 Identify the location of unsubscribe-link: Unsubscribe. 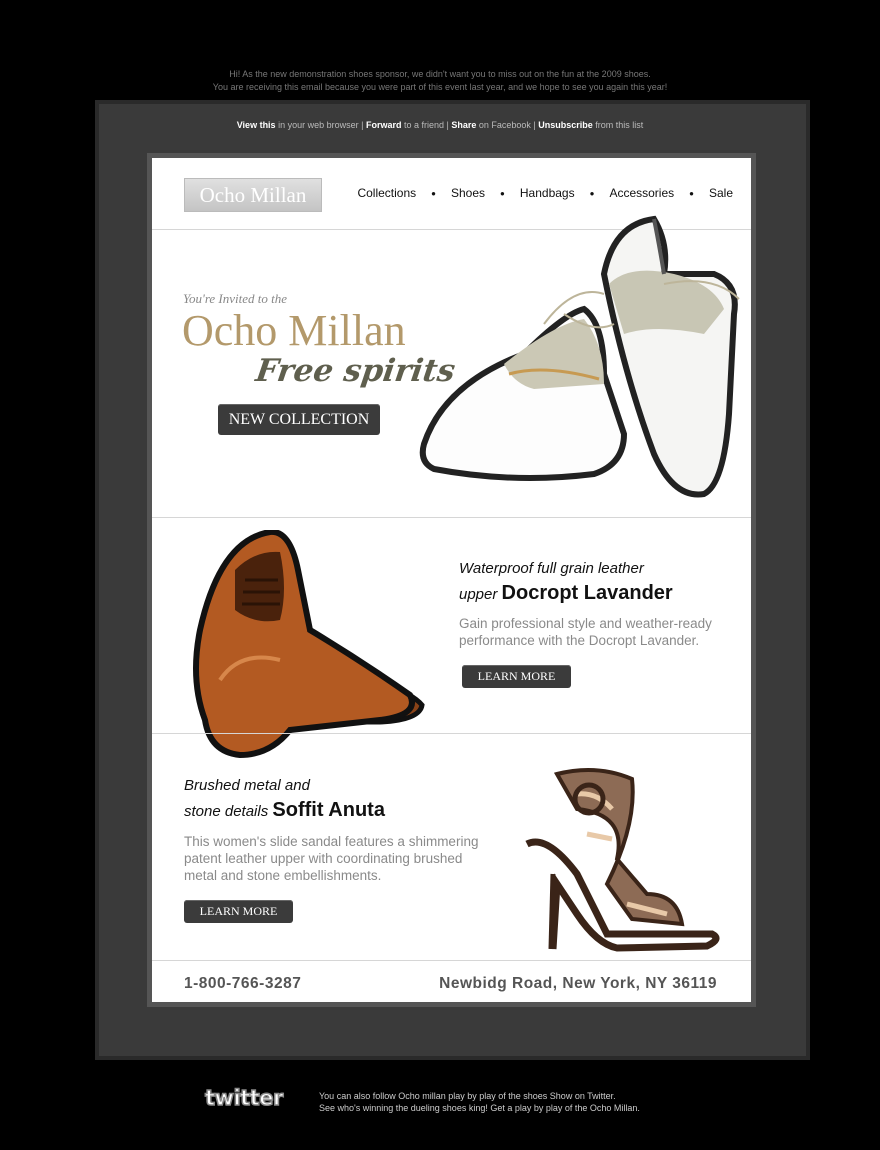
(565, 125).